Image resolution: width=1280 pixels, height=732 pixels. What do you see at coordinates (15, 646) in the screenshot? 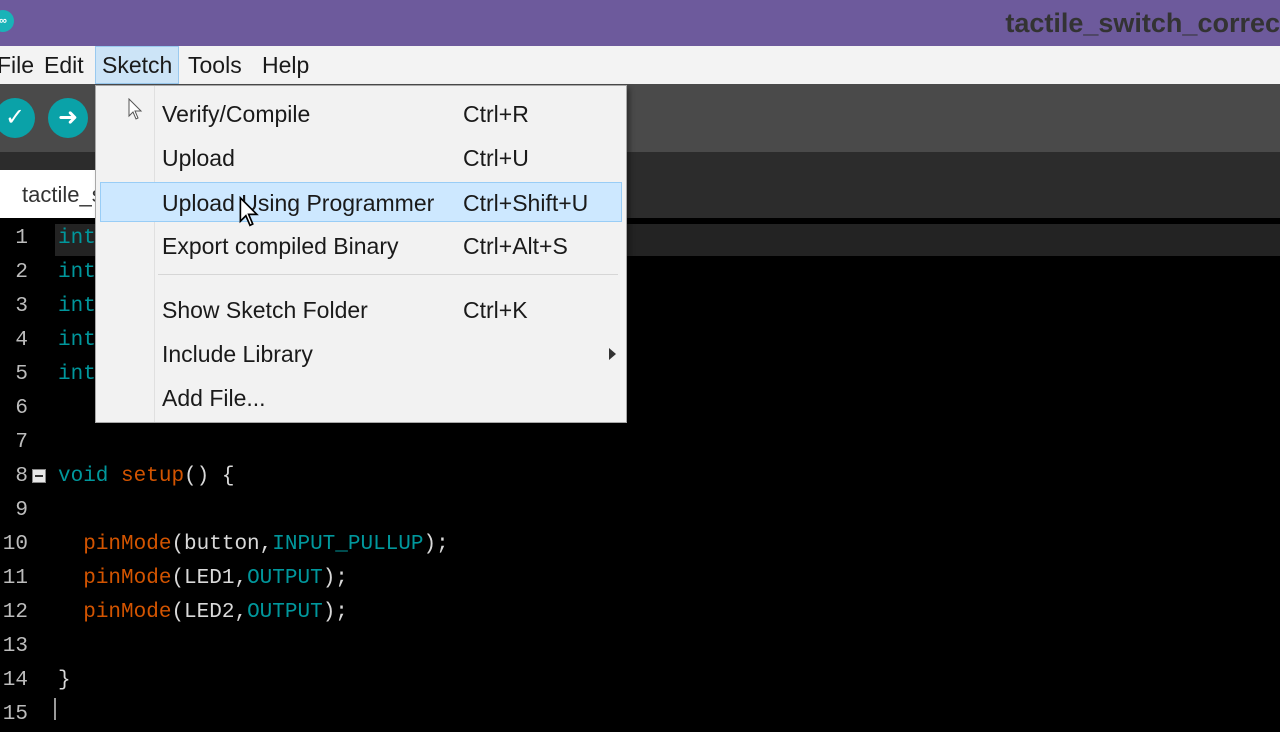
I see `line-number: 13` at bounding box center [15, 646].